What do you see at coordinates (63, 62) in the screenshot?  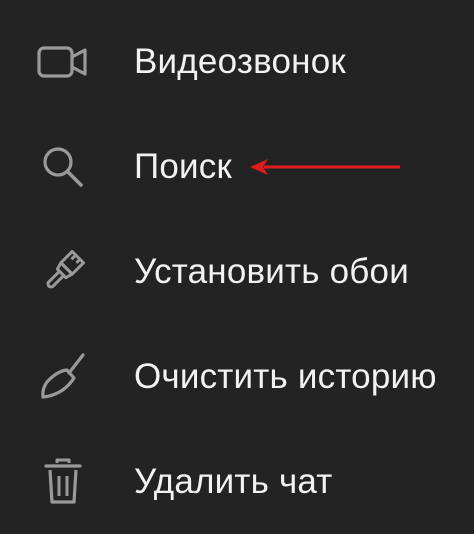 I see `video-camera-icon` at bounding box center [63, 62].